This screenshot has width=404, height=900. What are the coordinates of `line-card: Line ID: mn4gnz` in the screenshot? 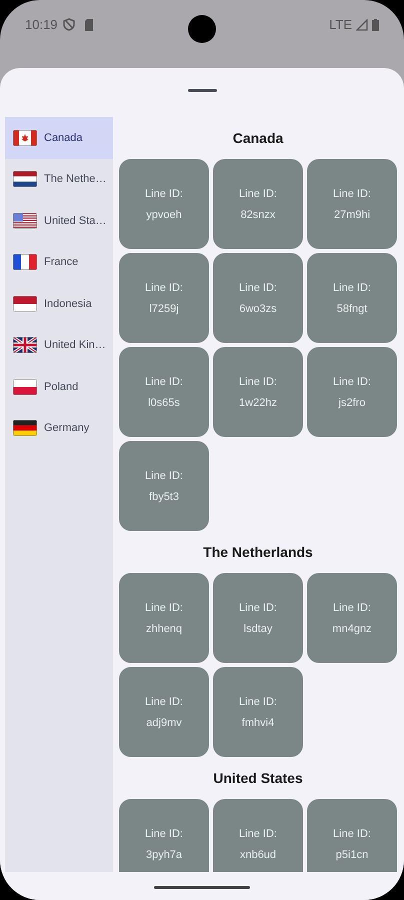 It's located at (352, 618).